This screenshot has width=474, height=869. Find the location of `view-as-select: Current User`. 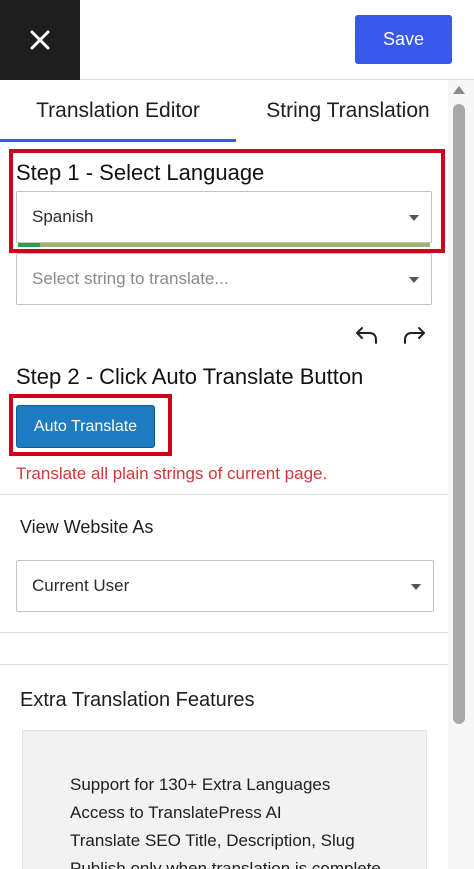

view-as-select: Current User is located at coordinates (225, 586).